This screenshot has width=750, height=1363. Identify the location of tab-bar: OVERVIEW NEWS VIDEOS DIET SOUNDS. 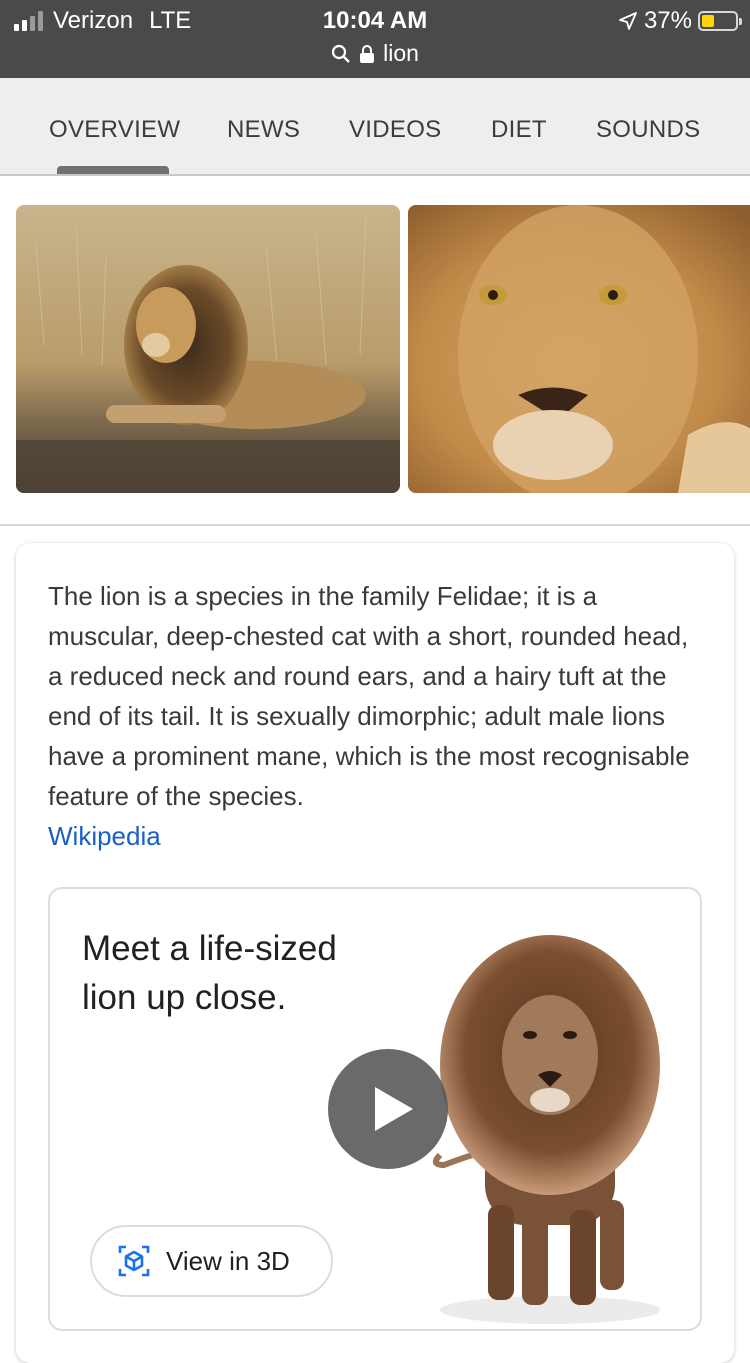
(375, 127).